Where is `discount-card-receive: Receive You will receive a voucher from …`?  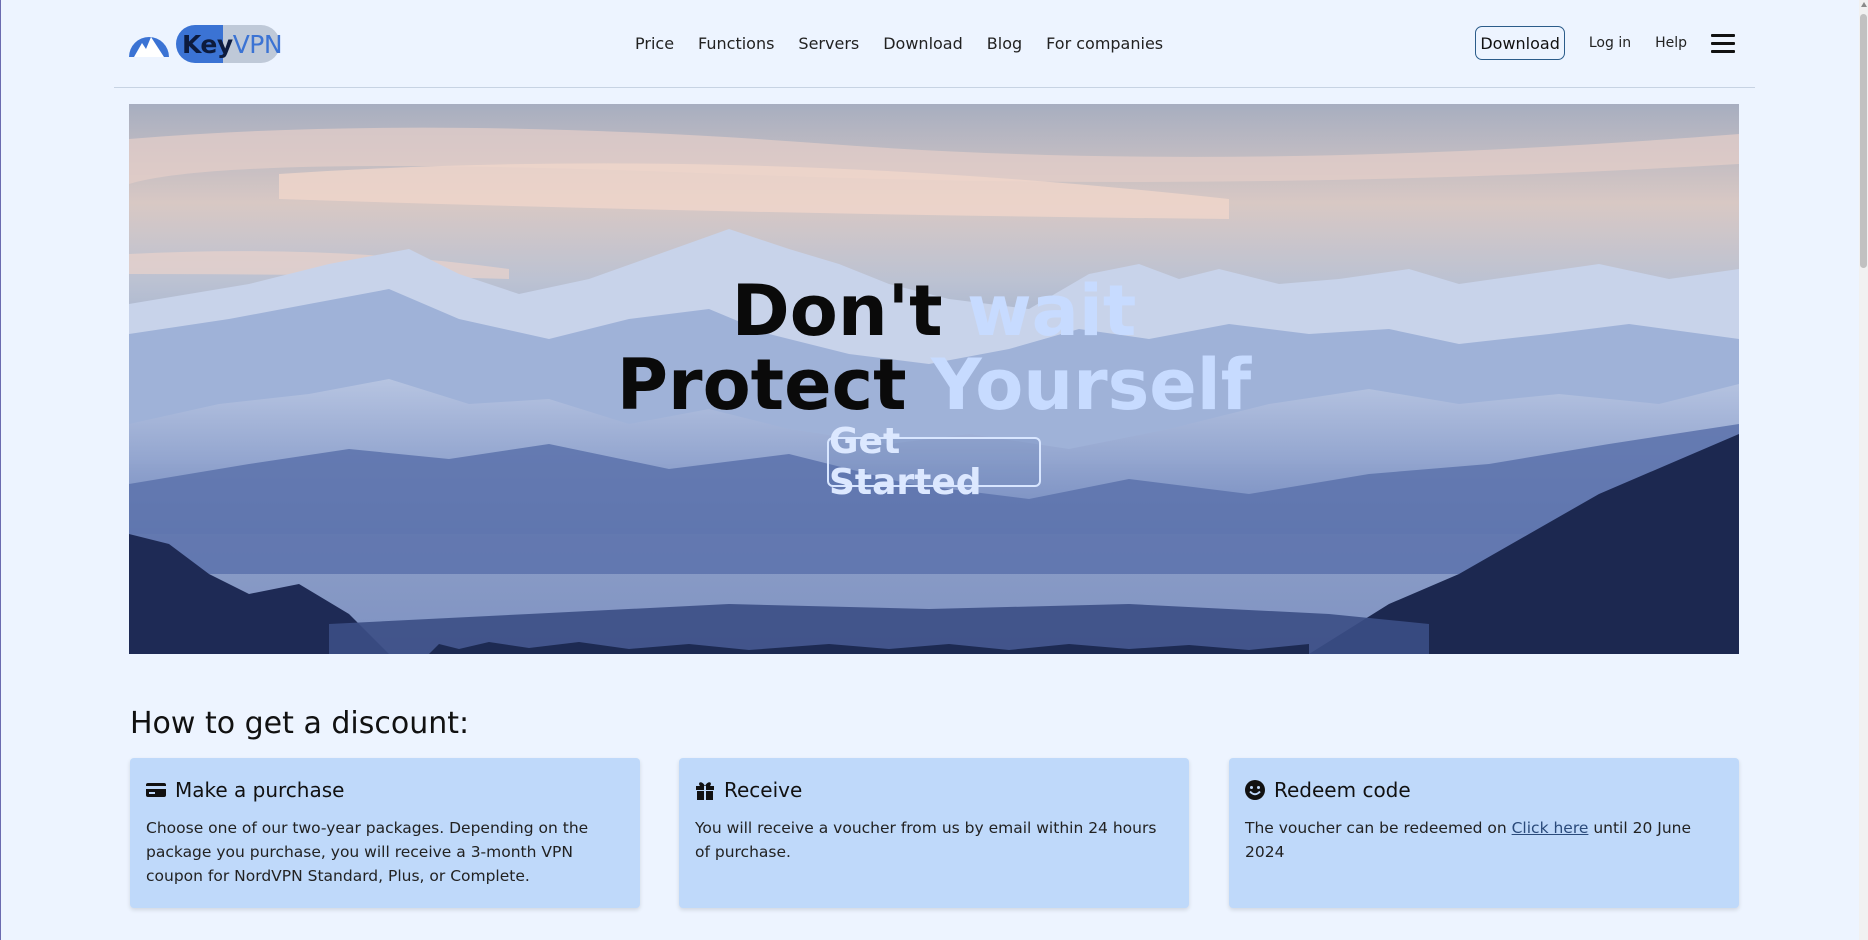 discount-card-receive: Receive You will receive a voucher from … is located at coordinates (934, 833).